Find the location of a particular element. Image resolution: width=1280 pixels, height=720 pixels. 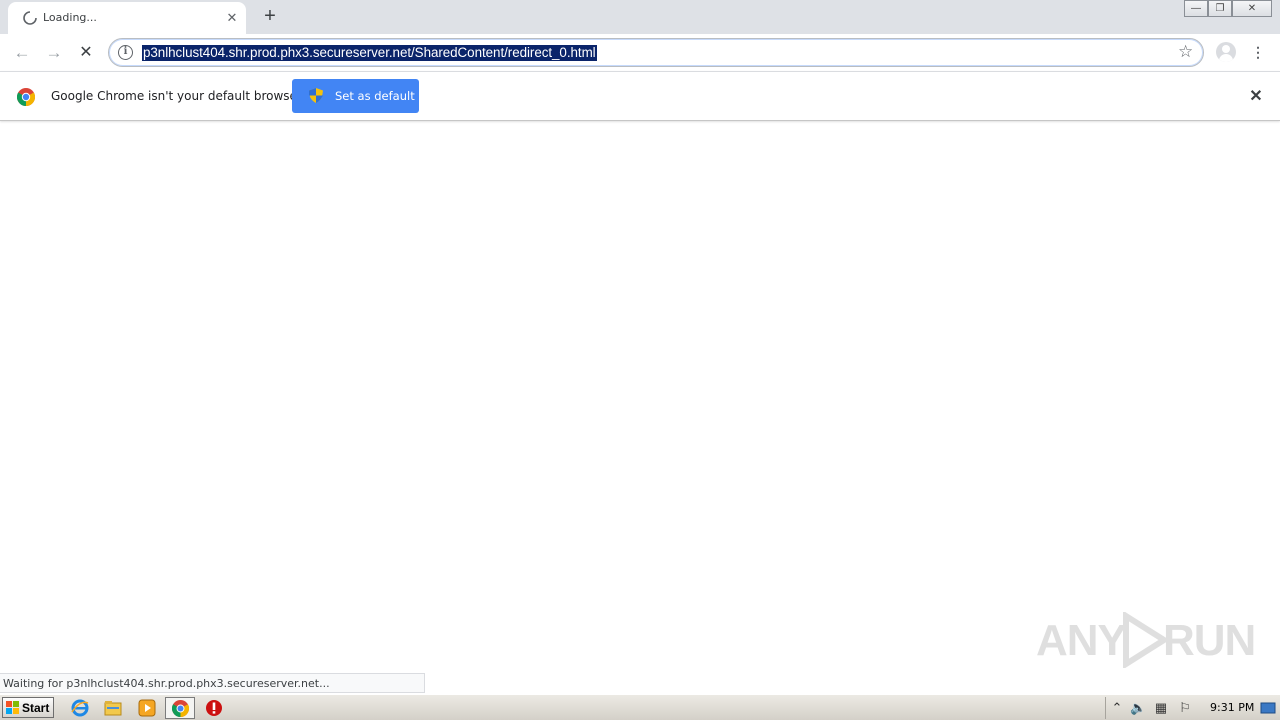

file-explorer-icon is located at coordinates (113, 708).